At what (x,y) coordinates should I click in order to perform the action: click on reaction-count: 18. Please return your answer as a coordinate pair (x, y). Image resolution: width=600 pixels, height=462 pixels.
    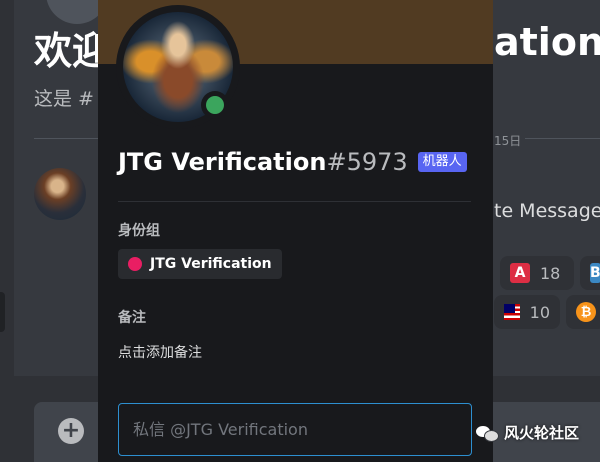
    Looking at the image, I should click on (550, 273).